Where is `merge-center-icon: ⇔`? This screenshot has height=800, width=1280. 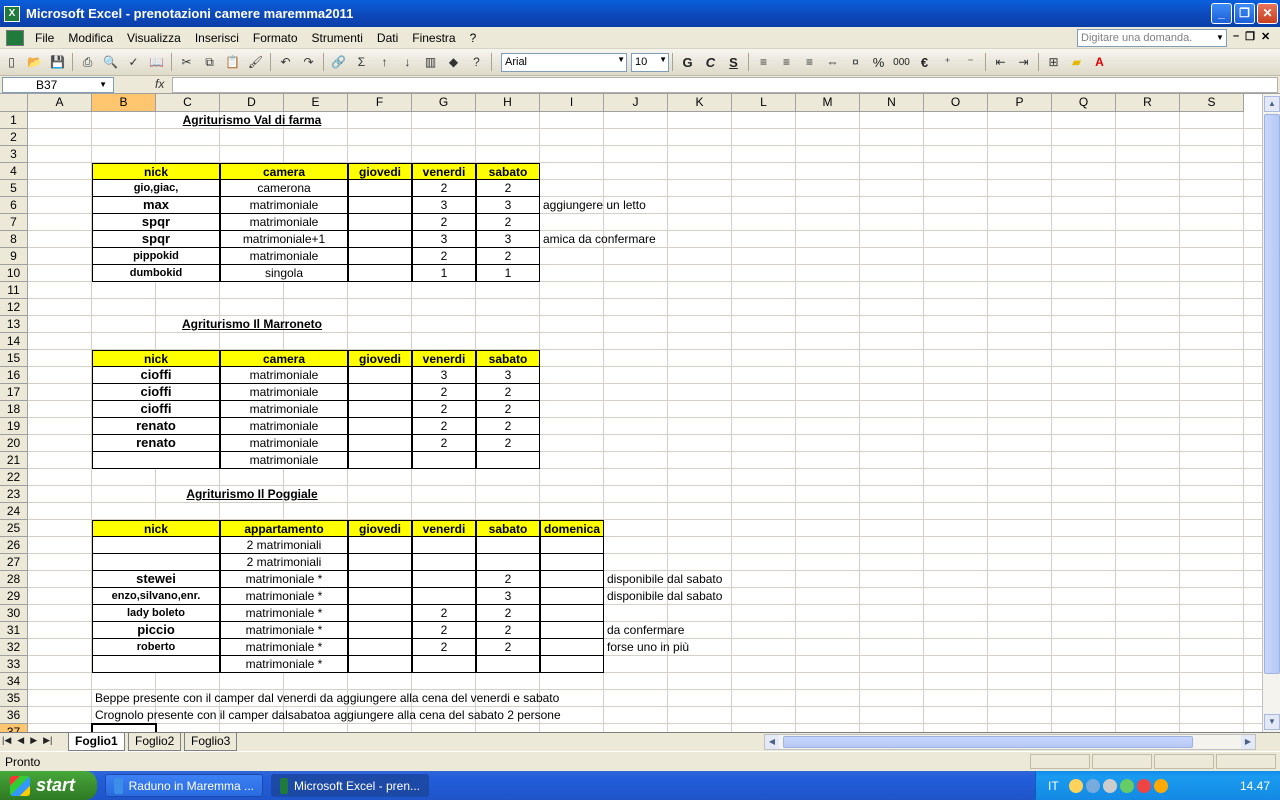
merge-center-icon: ⇔ is located at coordinates (832, 62).